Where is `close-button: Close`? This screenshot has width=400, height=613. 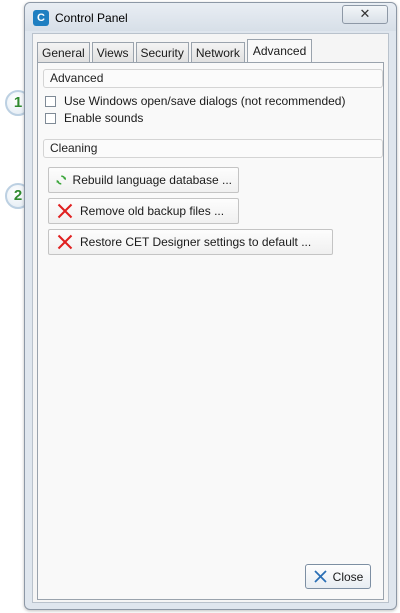
close-button: Close is located at coordinates (338, 576).